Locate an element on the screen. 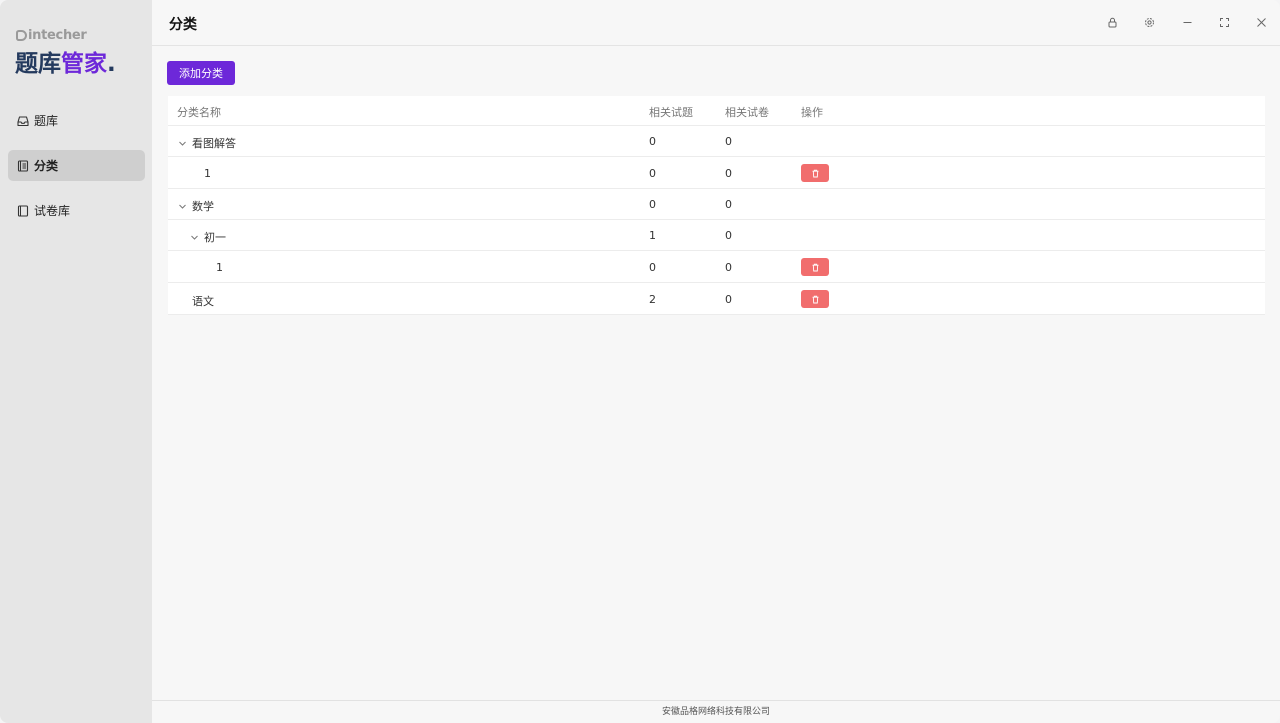 The image size is (1280, 723). lock-icon is located at coordinates (1112, 22).